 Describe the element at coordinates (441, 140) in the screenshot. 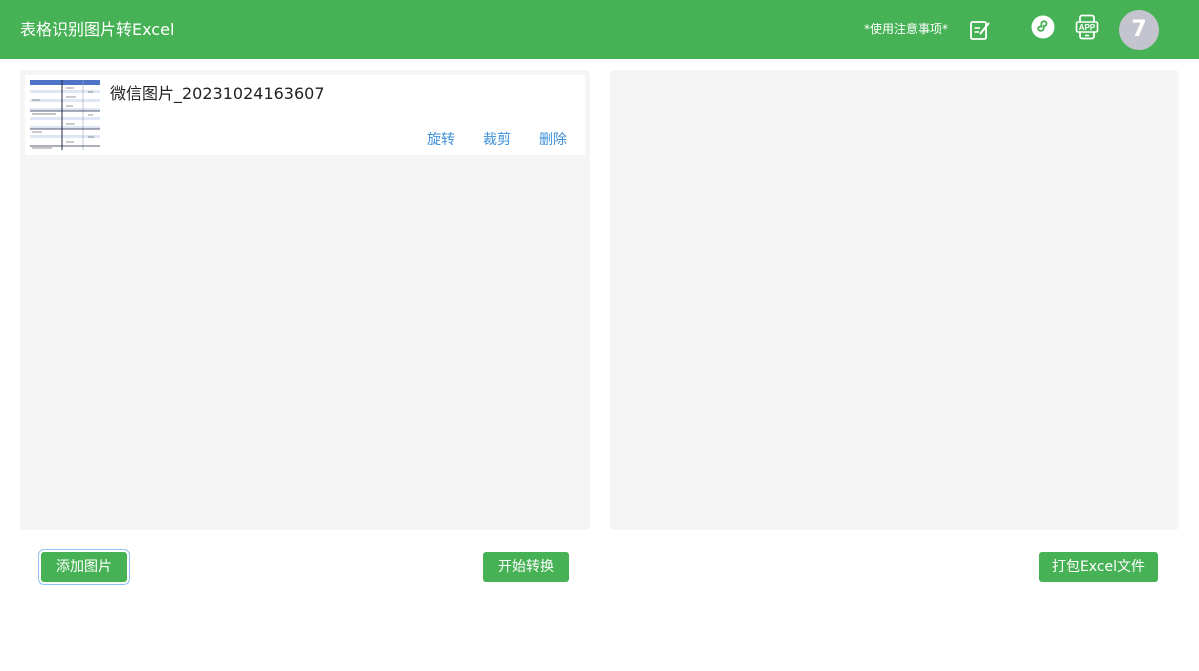

I see `rotate-link: 旋转` at that location.